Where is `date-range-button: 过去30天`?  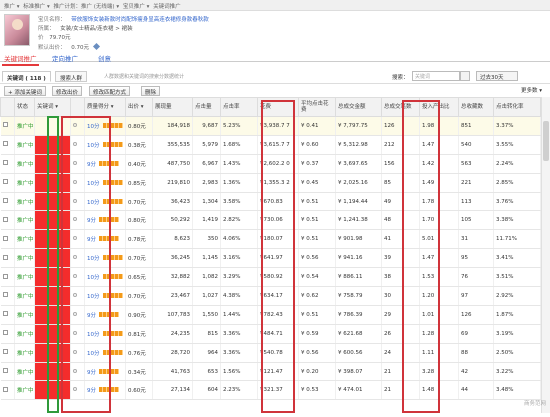
date-range-button: 过去30天 is located at coordinates (497, 76).